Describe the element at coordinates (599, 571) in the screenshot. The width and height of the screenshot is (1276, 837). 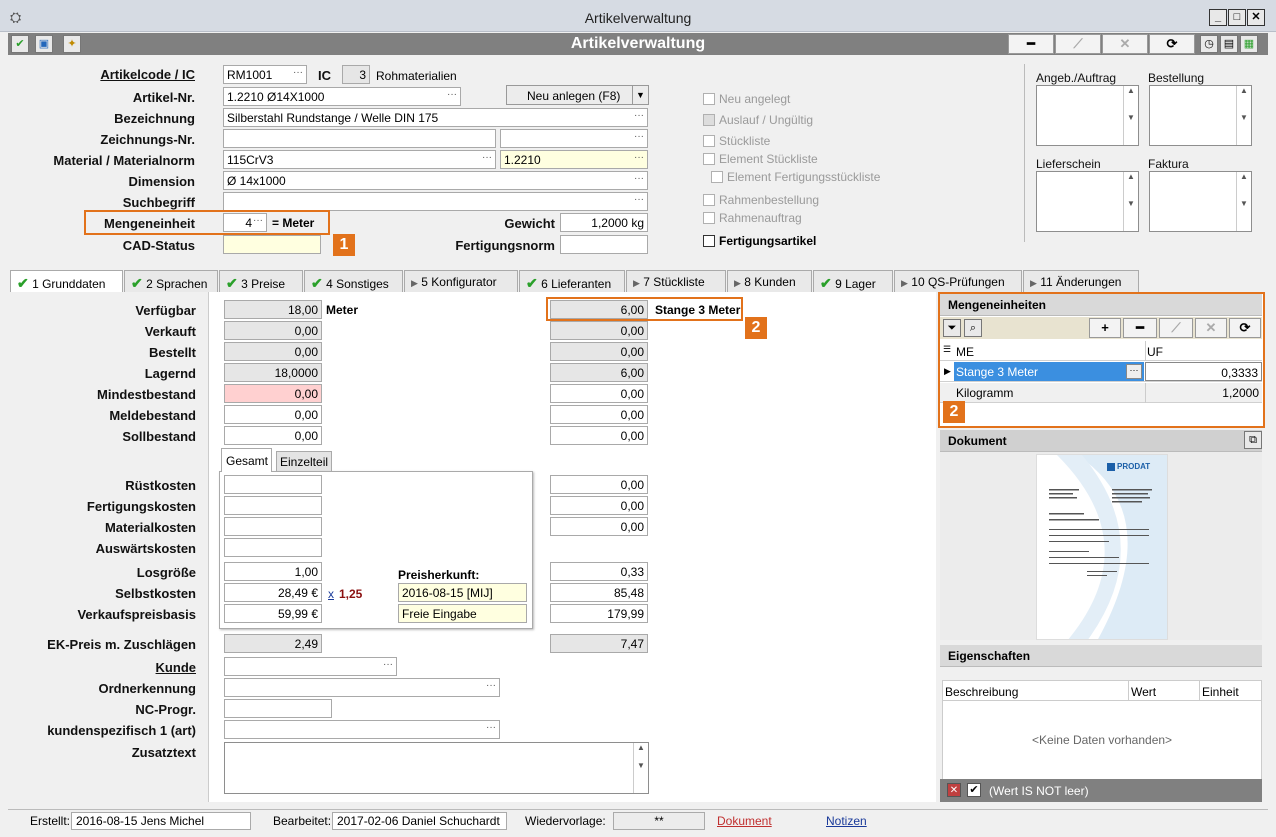
I see `cost-value-2: 0,33` at that location.